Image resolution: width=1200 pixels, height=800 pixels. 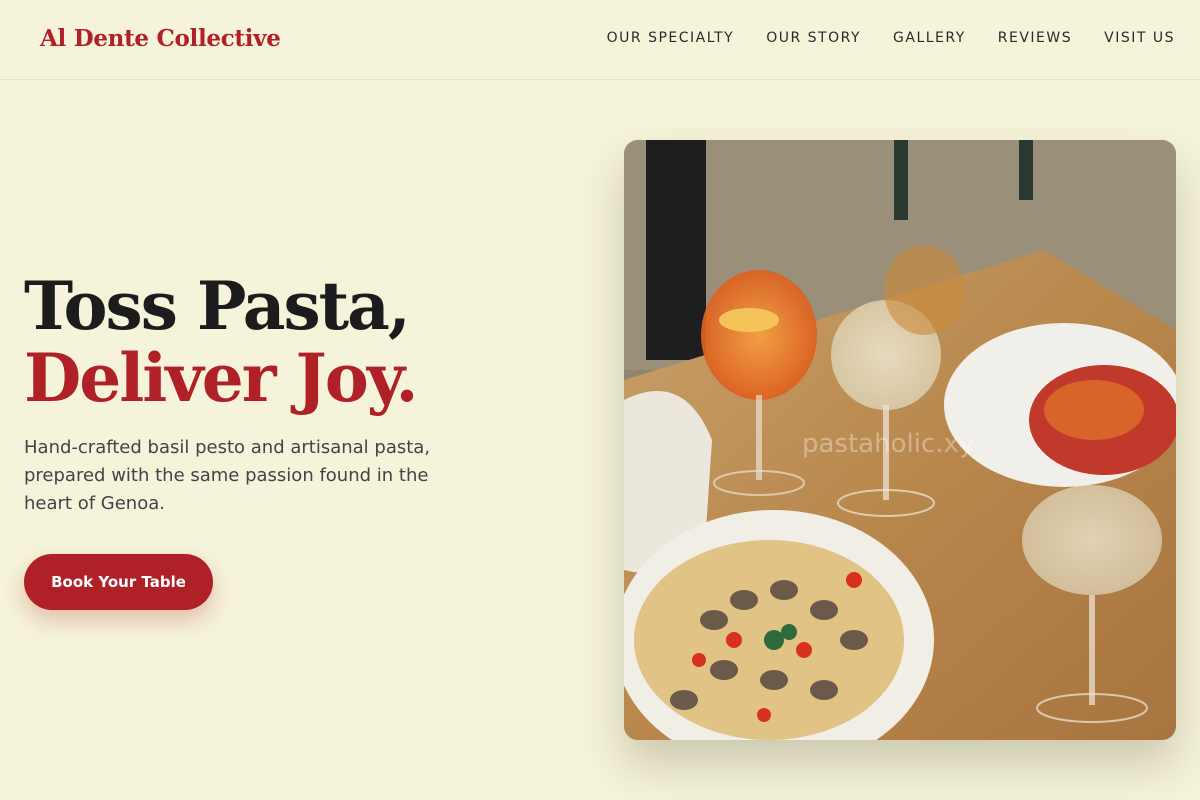 I want to click on nav-reviews: REVIEWS, so click(x=1035, y=38).